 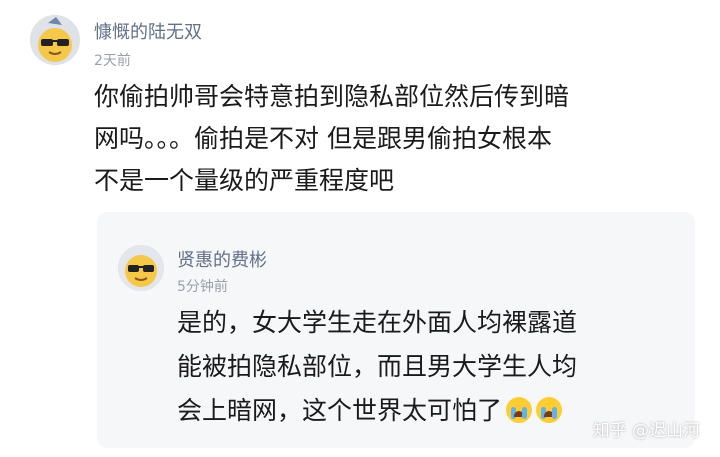 I want to click on comment-line: 不是一个量级的严重程度吧, so click(x=244, y=180).